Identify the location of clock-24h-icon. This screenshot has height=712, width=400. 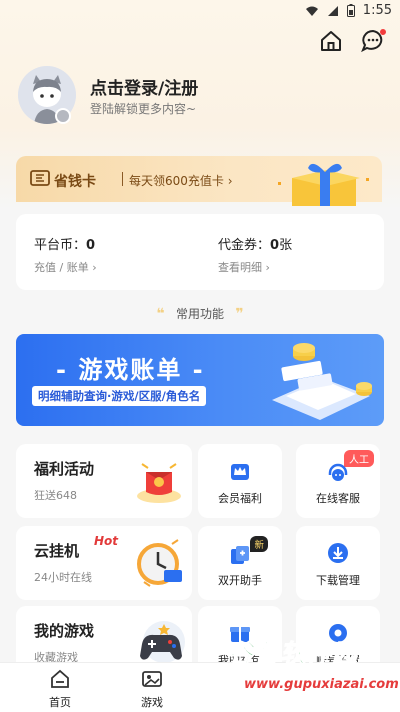
(159, 563).